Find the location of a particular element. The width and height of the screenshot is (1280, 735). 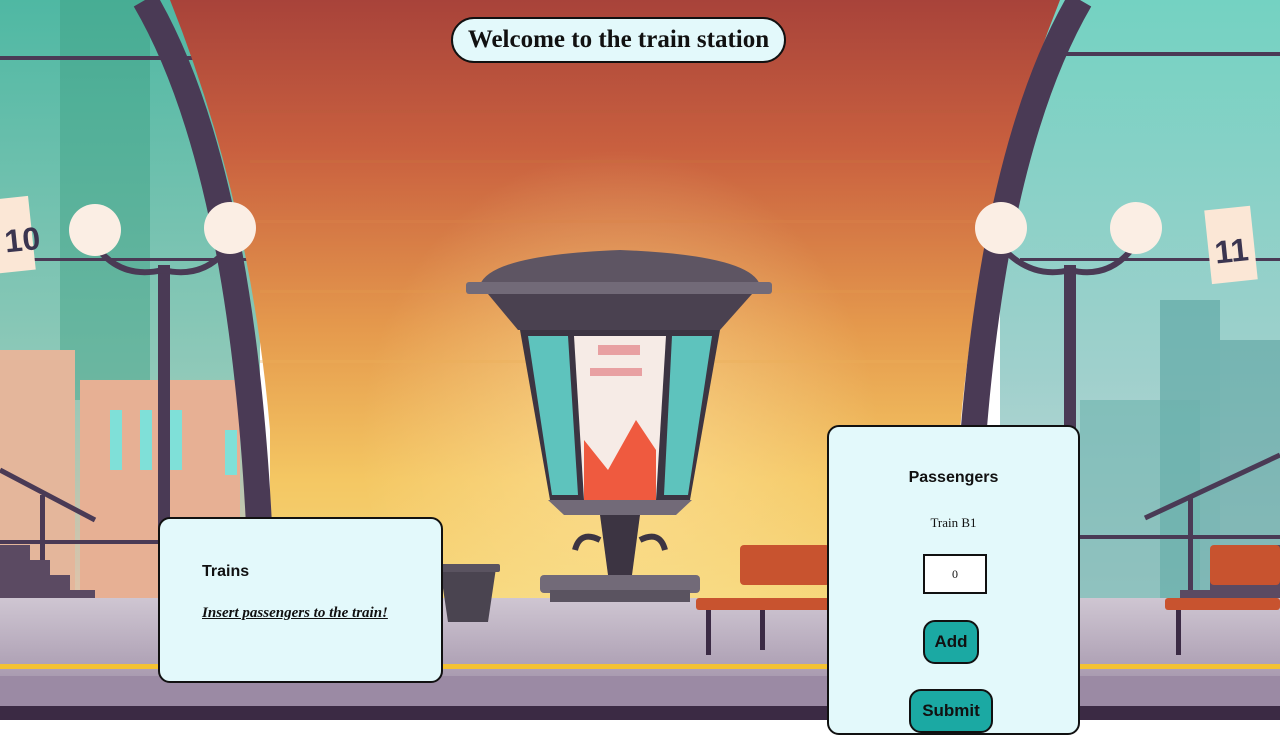

sign-left-number: 10 is located at coordinates (22, 240).